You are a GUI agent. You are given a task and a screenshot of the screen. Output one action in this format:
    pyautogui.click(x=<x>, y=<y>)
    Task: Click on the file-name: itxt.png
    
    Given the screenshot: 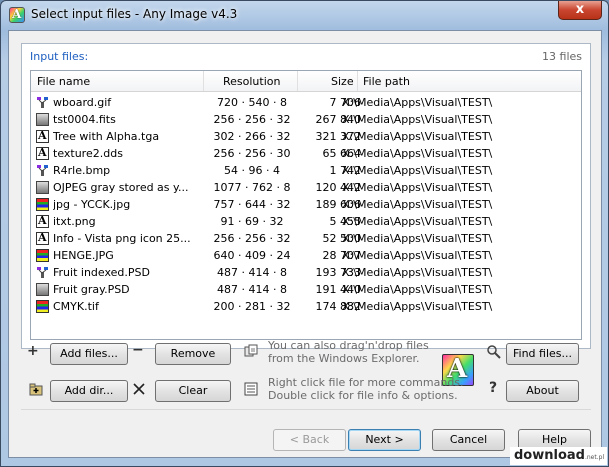 What is the action you would take?
    pyautogui.click(x=74, y=221)
    